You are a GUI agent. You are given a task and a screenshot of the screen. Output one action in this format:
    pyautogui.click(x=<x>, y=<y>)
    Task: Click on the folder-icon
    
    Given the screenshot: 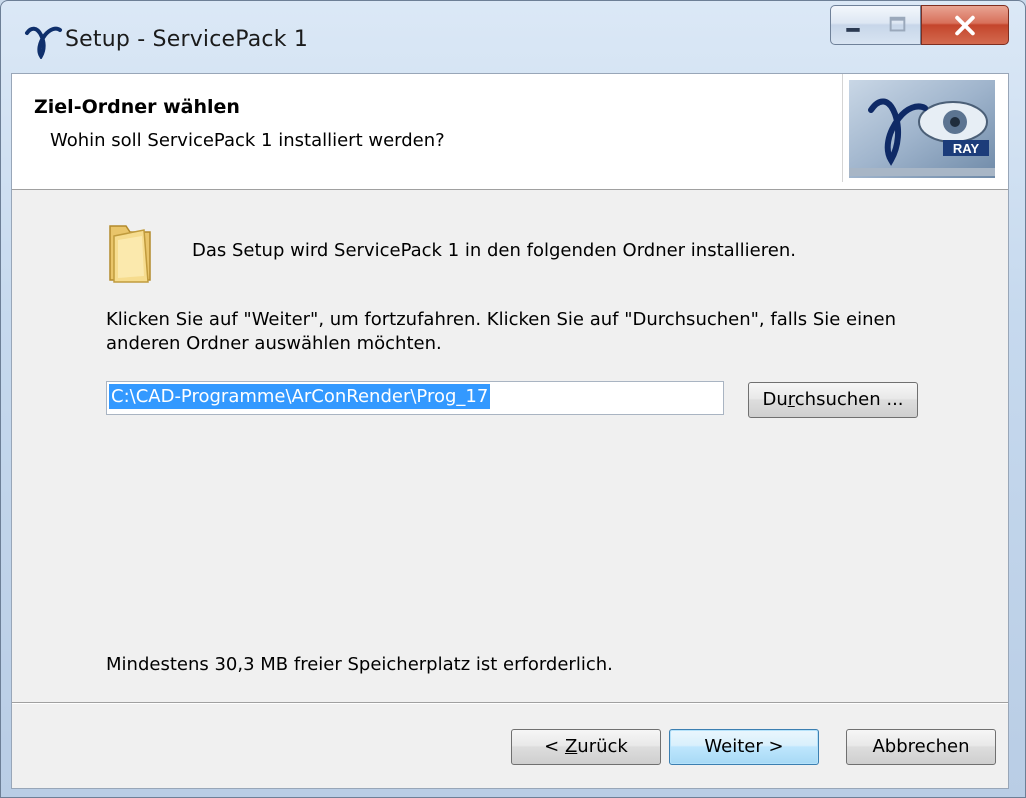 What is the action you would take?
    pyautogui.click(x=130, y=254)
    